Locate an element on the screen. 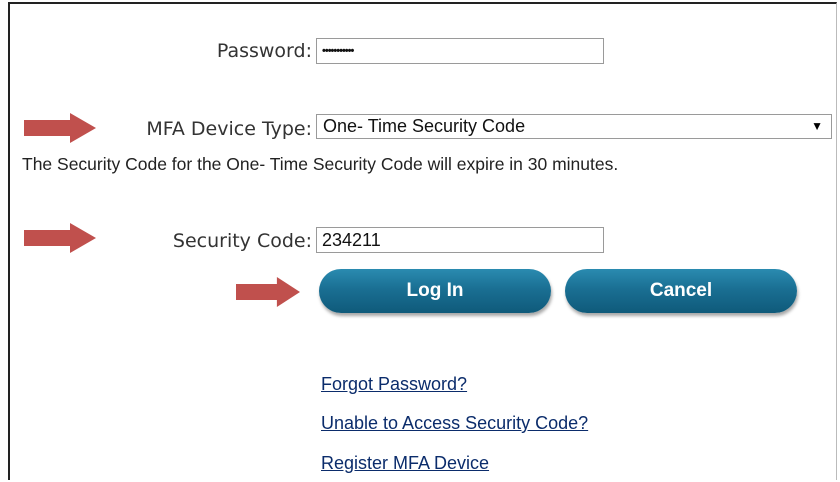  mfa-device-type-label: MFA Device Type: is located at coordinates (229, 129).